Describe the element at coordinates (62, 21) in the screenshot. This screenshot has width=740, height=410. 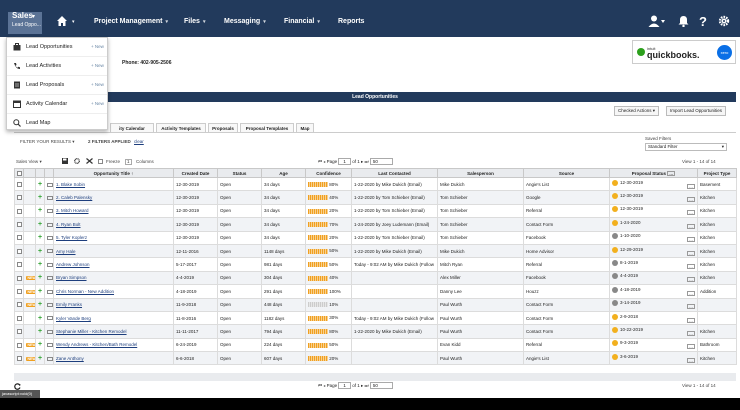
I see `home-icon` at that location.